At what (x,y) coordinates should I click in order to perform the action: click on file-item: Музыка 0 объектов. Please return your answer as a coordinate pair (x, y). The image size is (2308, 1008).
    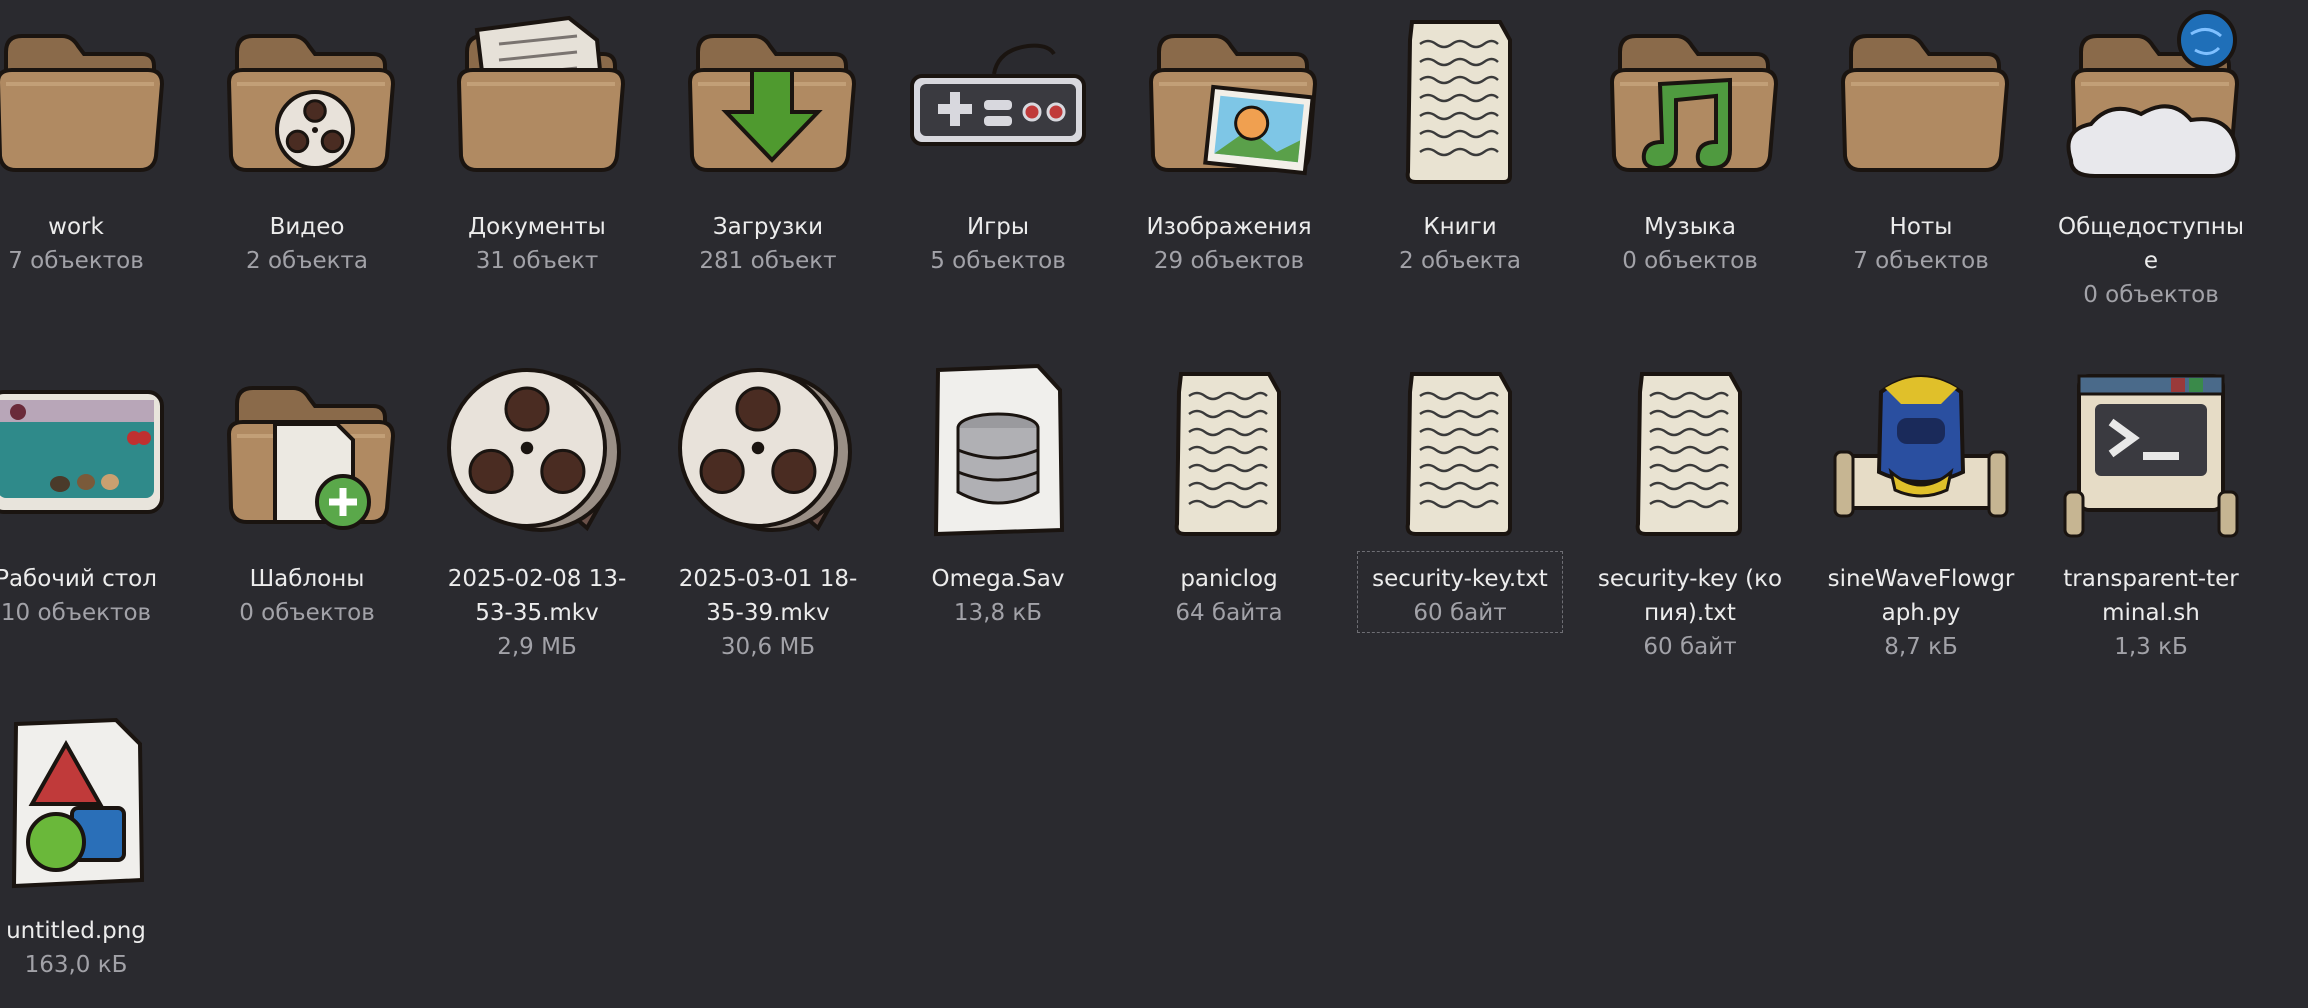
    Looking at the image, I should click on (1690, 140).